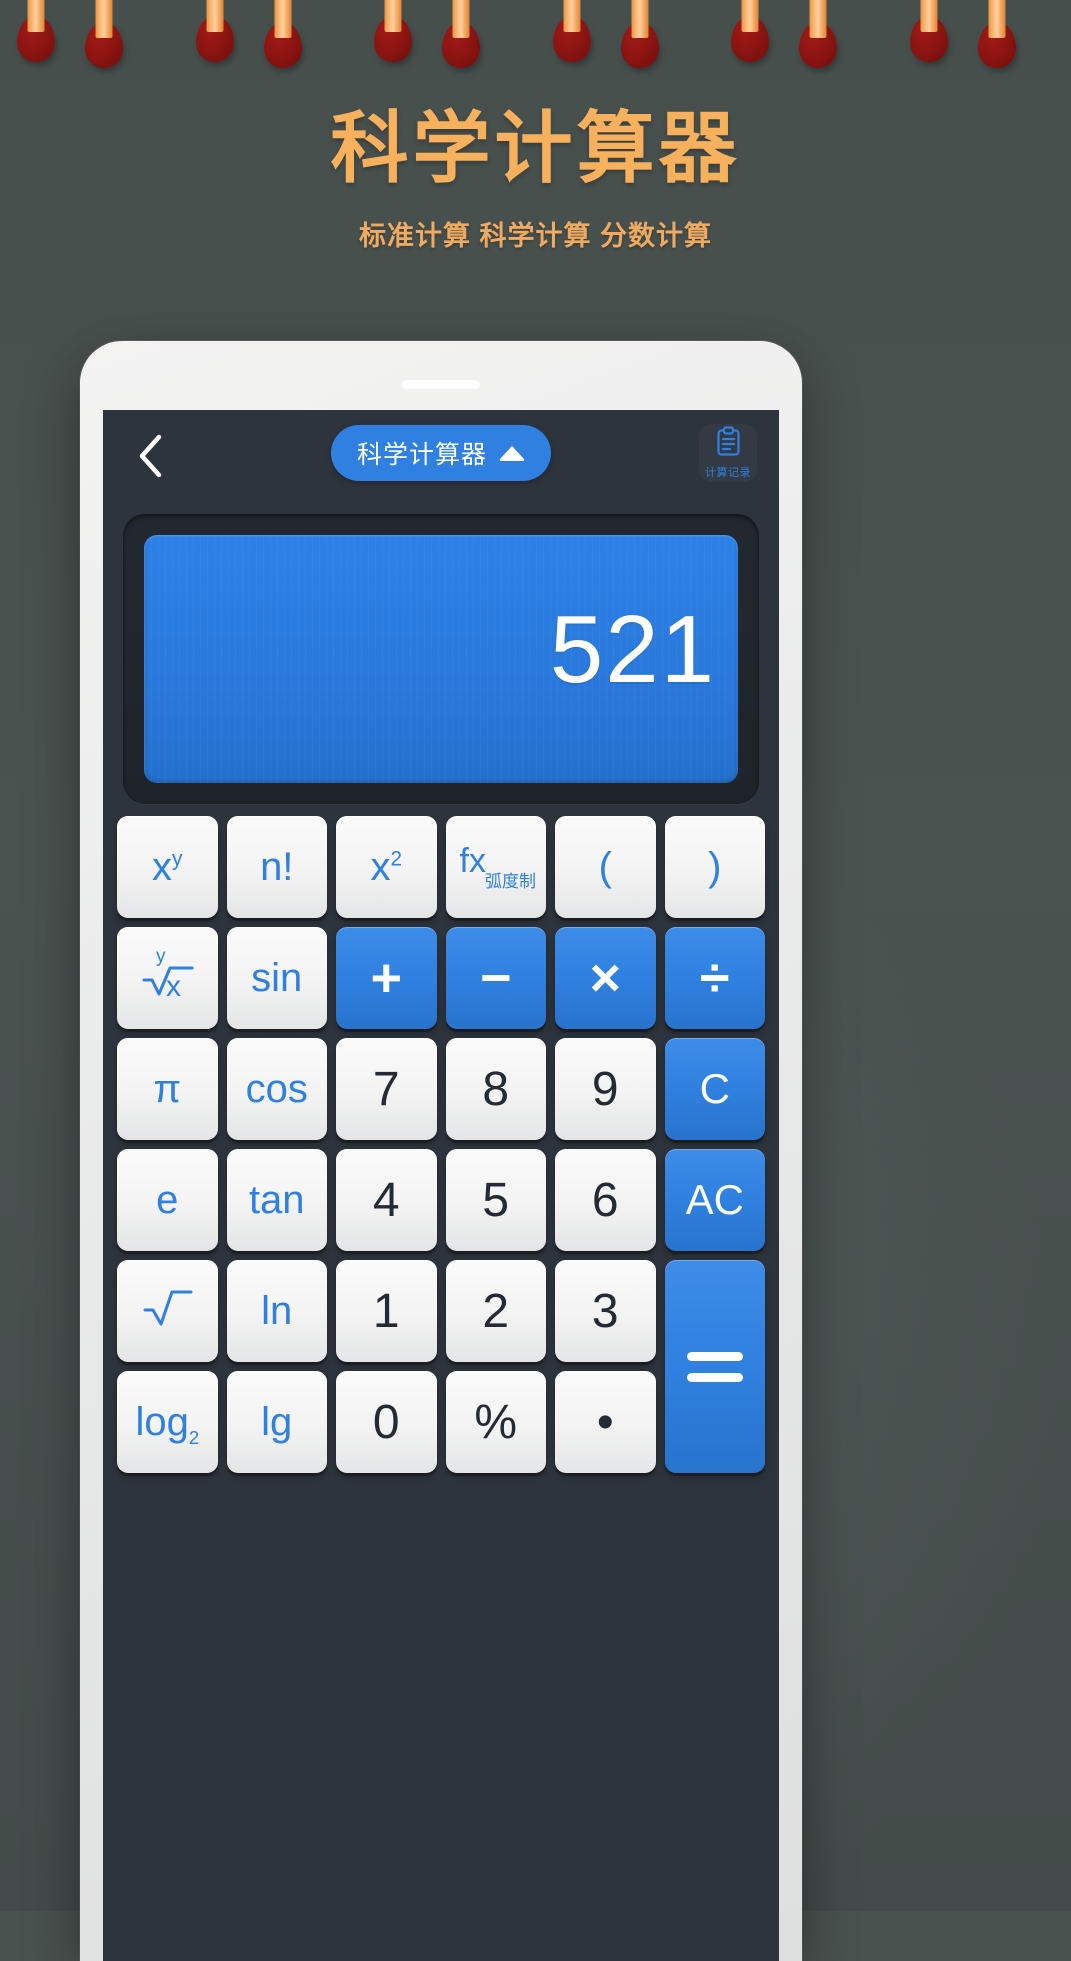 This screenshot has height=1961, width=1071. I want to click on key-x-power-y: xy, so click(167, 867).